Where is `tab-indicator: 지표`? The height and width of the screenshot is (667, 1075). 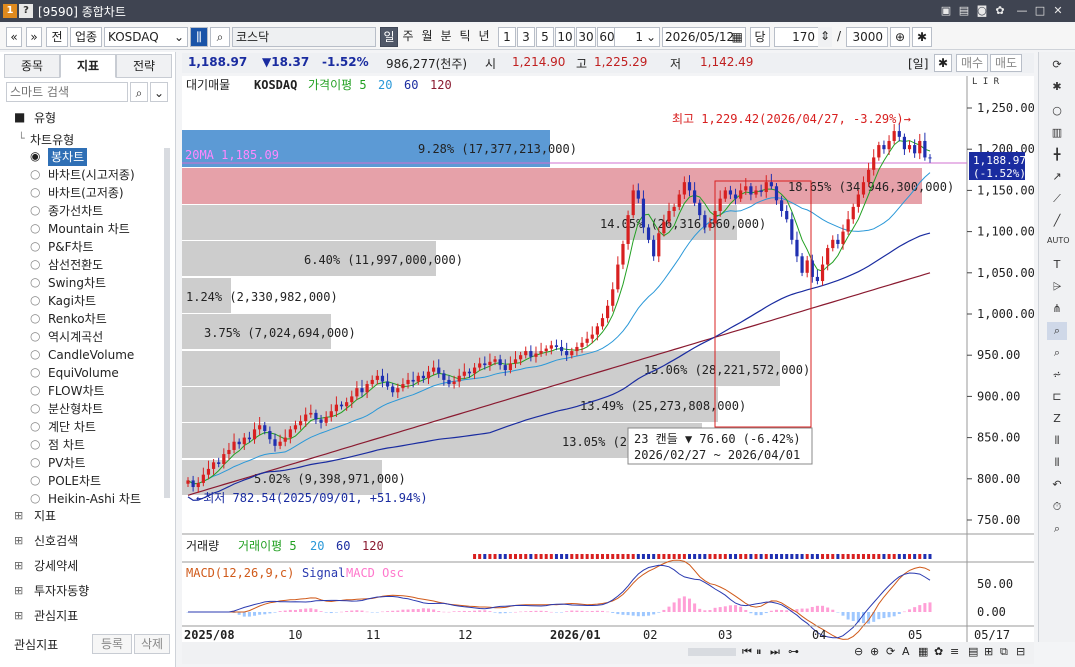 tab-indicator: 지표 is located at coordinates (88, 66).